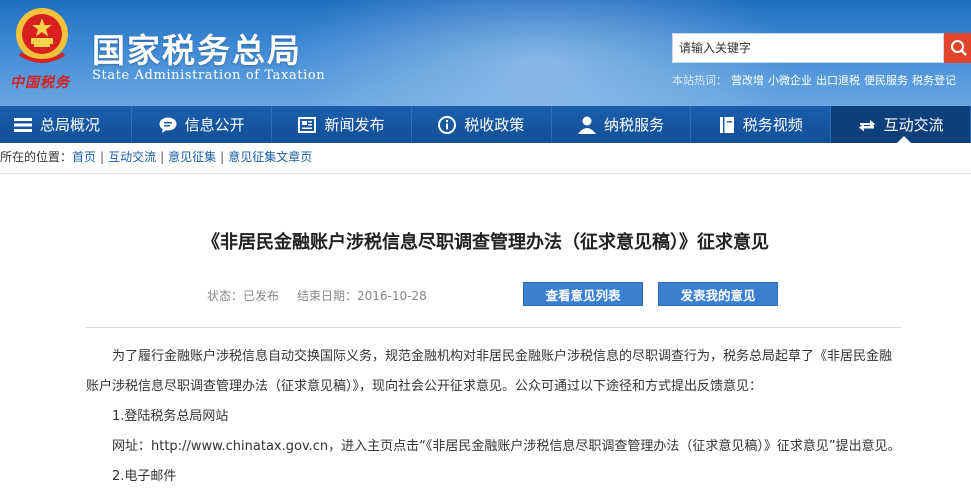 The width and height of the screenshot is (971, 499). Describe the element at coordinates (36, 157) in the screenshot. I see `breadcrumb-prefix: 您所在的位置：` at that location.